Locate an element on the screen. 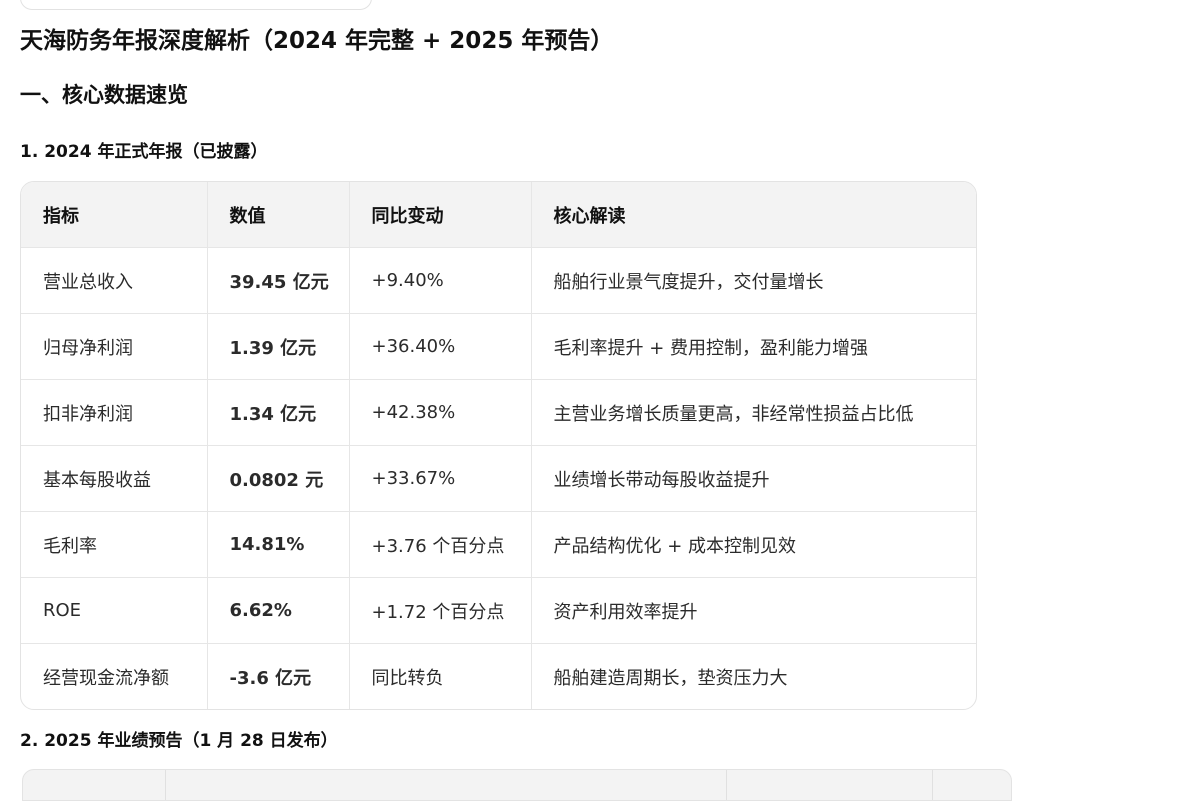  yoy-change-cell: +1.72 个百分点 is located at coordinates (440, 610).